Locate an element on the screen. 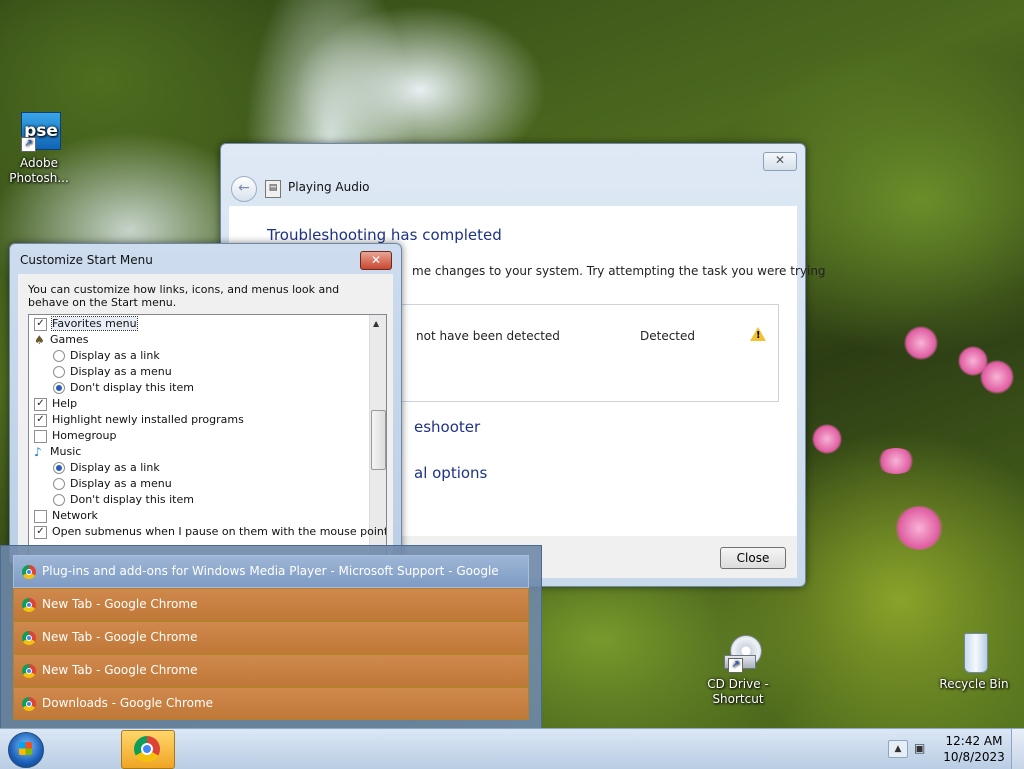 This screenshot has height=769, width=1024. desktop-icon-recycle-bin: Recycle Bin is located at coordinates (974, 662).